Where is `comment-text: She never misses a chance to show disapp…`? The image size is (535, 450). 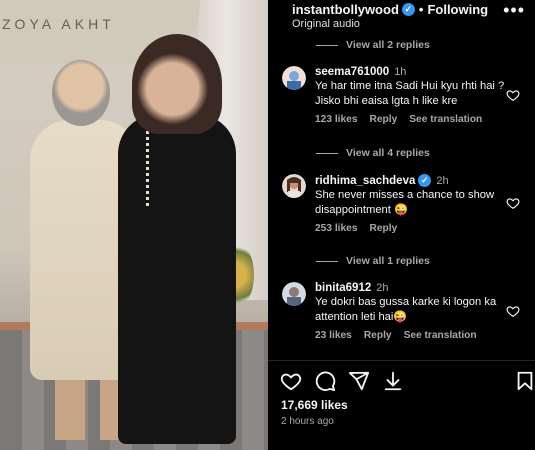 comment-text: She never misses a chance to show disapp… is located at coordinates (405, 202).